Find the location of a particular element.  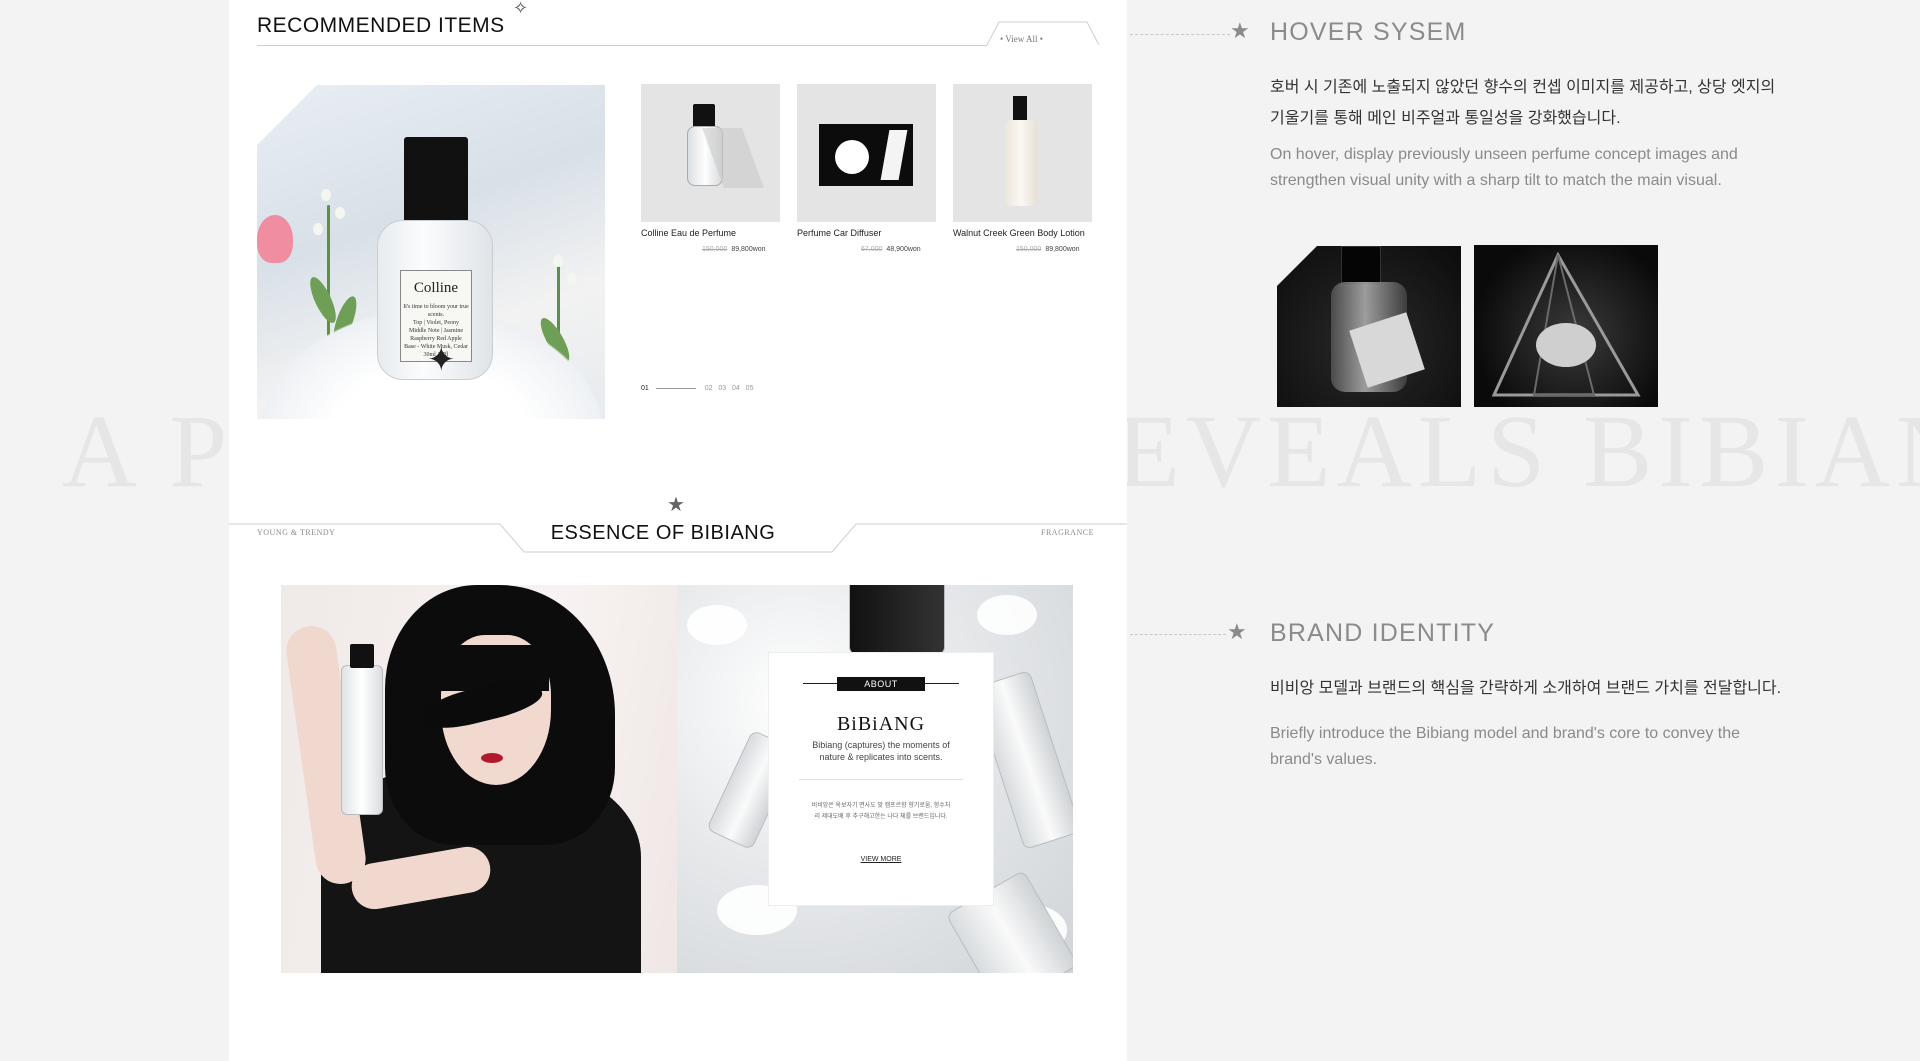

fragrance-label: FRAGRANCE is located at coordinates (1067, 532).